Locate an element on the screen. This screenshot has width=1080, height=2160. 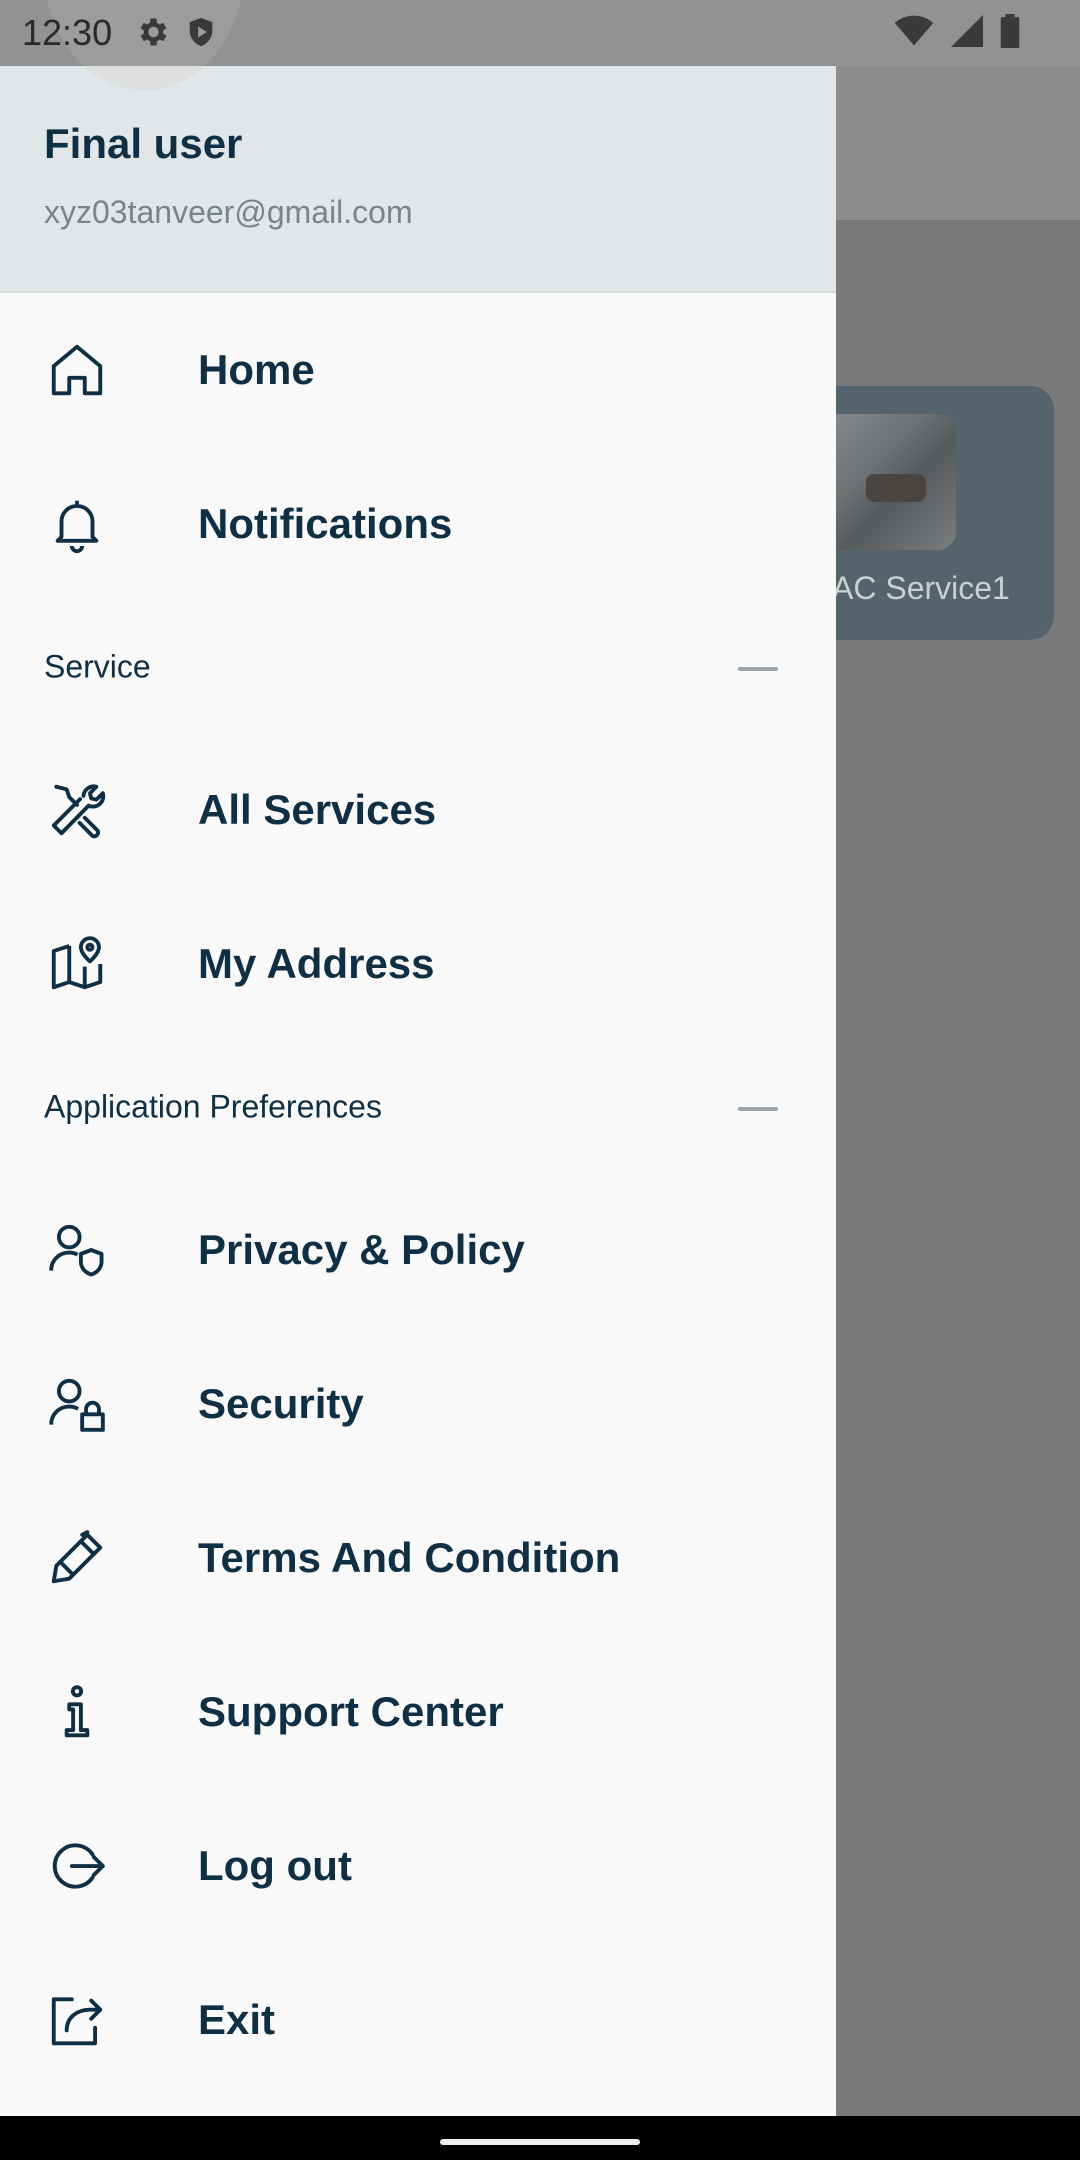
menu-item-privacy-policy: Privacy & Policy is located at coordinates (418, 1250).